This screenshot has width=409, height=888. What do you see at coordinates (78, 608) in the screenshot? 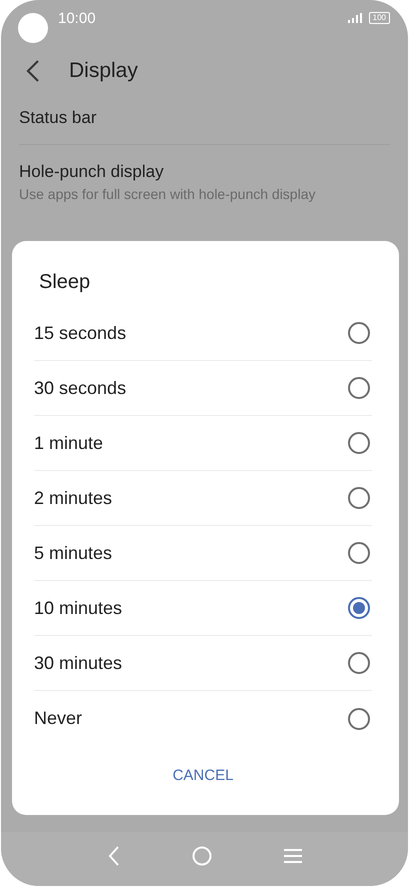
I see `option-label: 10 minutes` at bounding box center [78, 608].